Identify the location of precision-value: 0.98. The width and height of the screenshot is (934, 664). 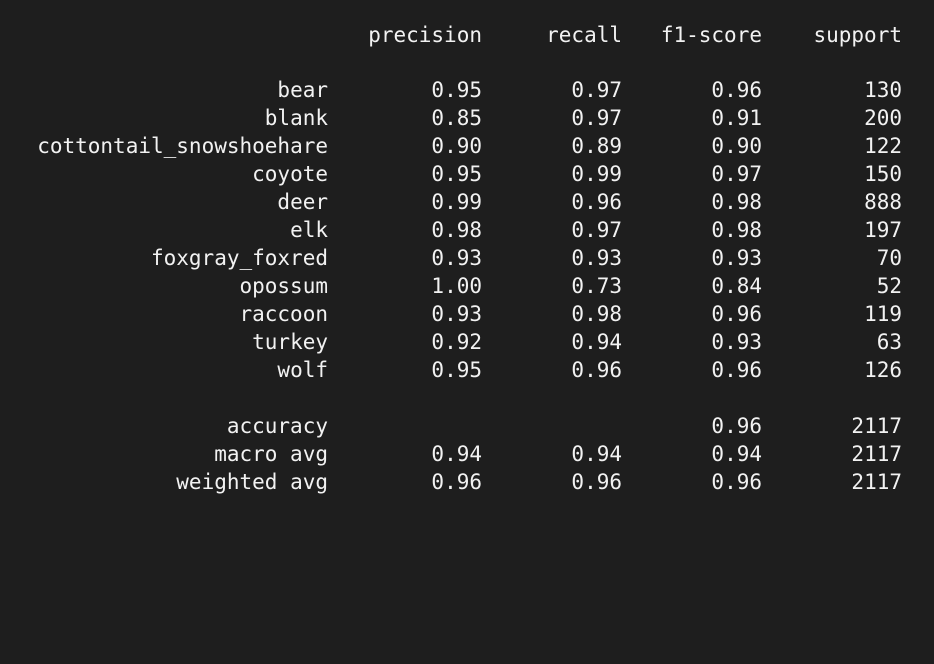
(456, 230).